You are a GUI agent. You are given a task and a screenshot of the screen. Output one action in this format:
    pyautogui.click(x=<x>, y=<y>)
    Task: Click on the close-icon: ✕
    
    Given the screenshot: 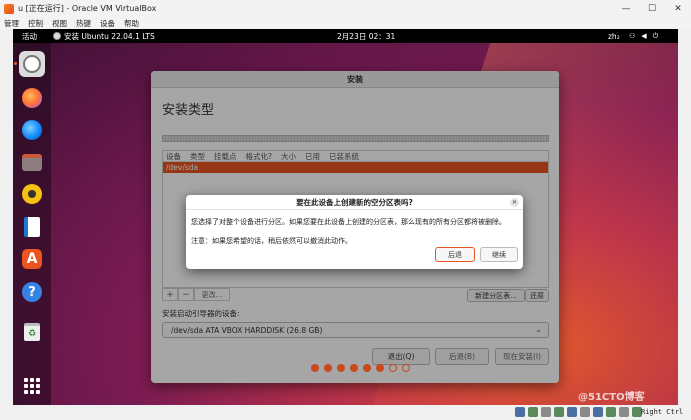 What is the action you would take?
    pyautogui.click(x=514, y=202)
    